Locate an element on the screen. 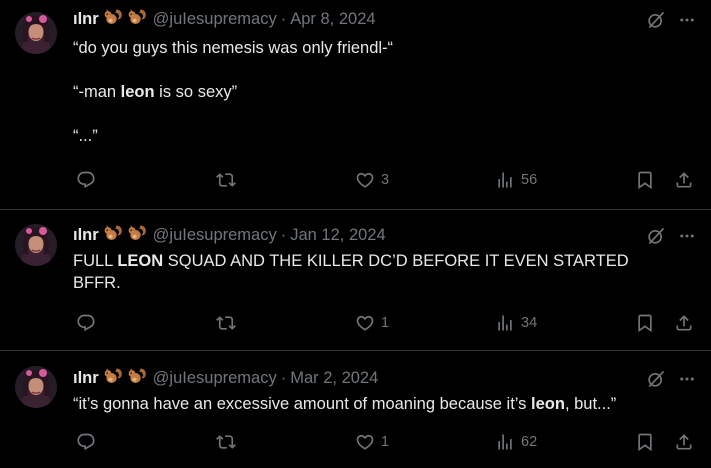 This screenshot has height=468, width=711. views-button: 62 is located at coordinates (516, 442).